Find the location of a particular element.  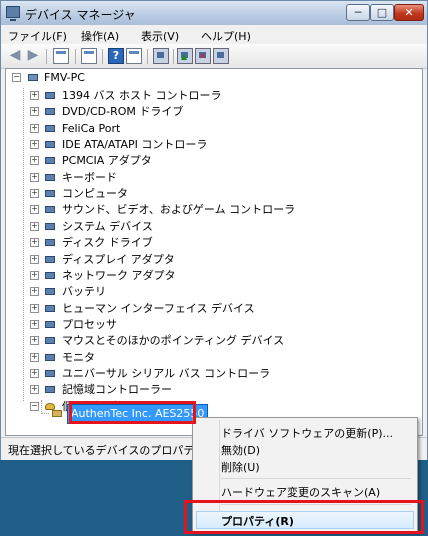

tree-item-computer: + コンピュータ is located at coordinates (211, 194).